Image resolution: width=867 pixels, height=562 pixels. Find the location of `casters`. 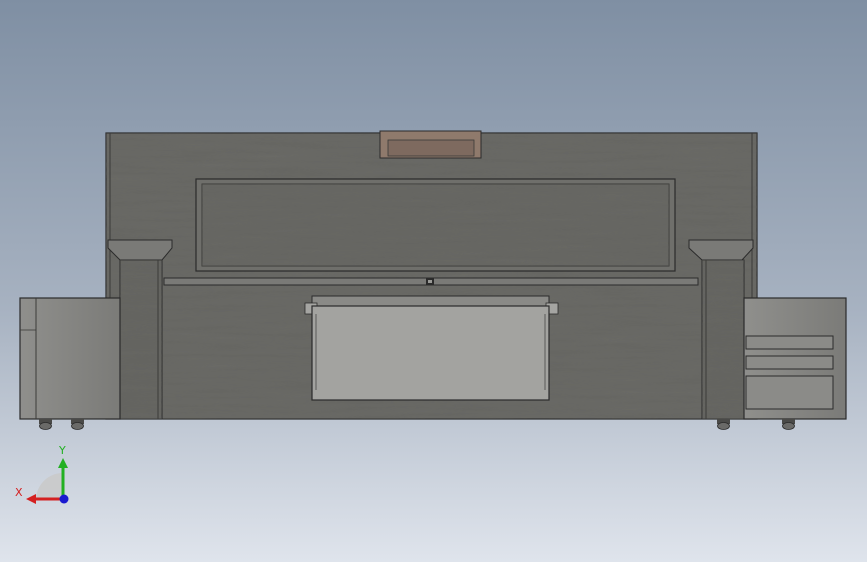

casters is located at coordinates (417, 424).